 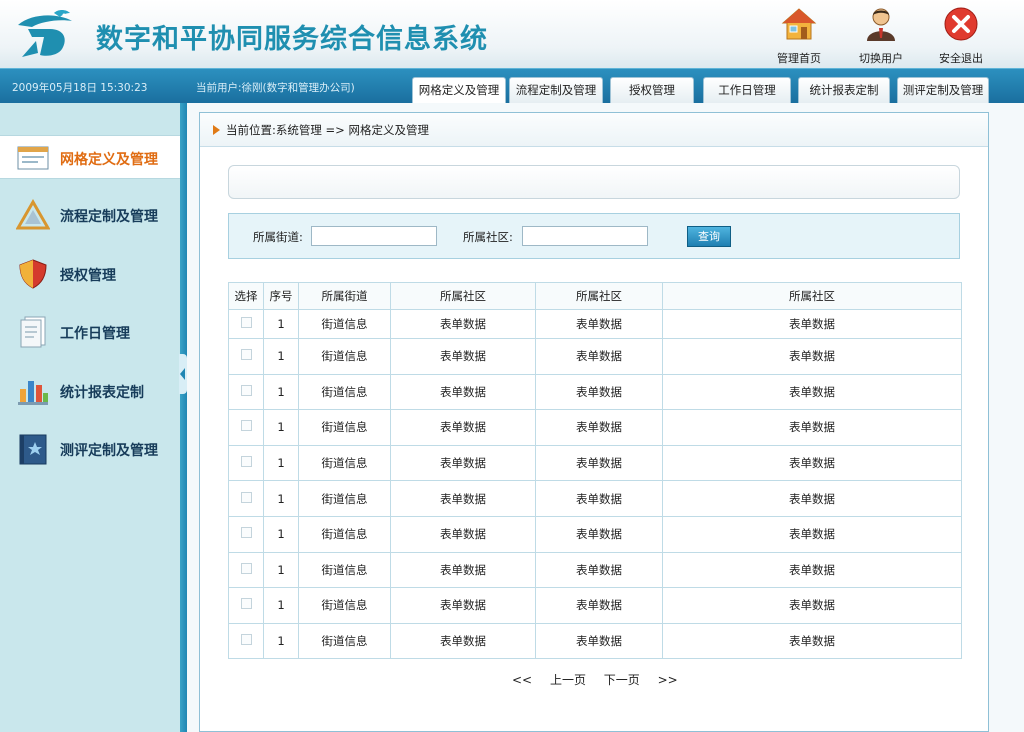 I want to click on shield-icon, so click(x=33, y=274).